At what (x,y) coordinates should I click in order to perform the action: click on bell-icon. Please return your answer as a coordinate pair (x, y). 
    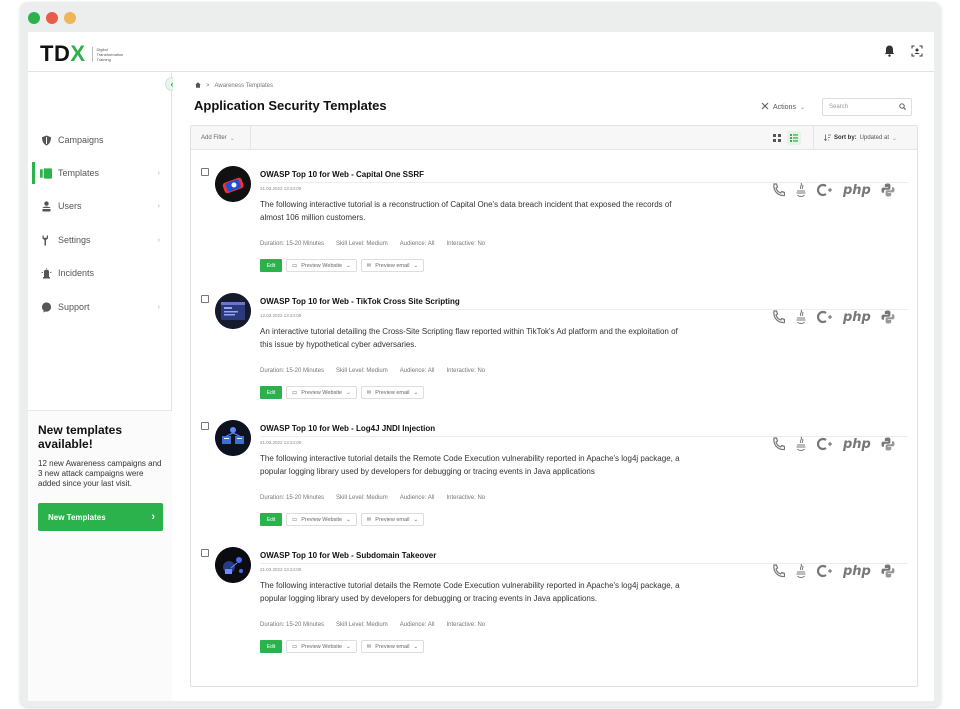
    Looking at the image, I should click on (889, 51).